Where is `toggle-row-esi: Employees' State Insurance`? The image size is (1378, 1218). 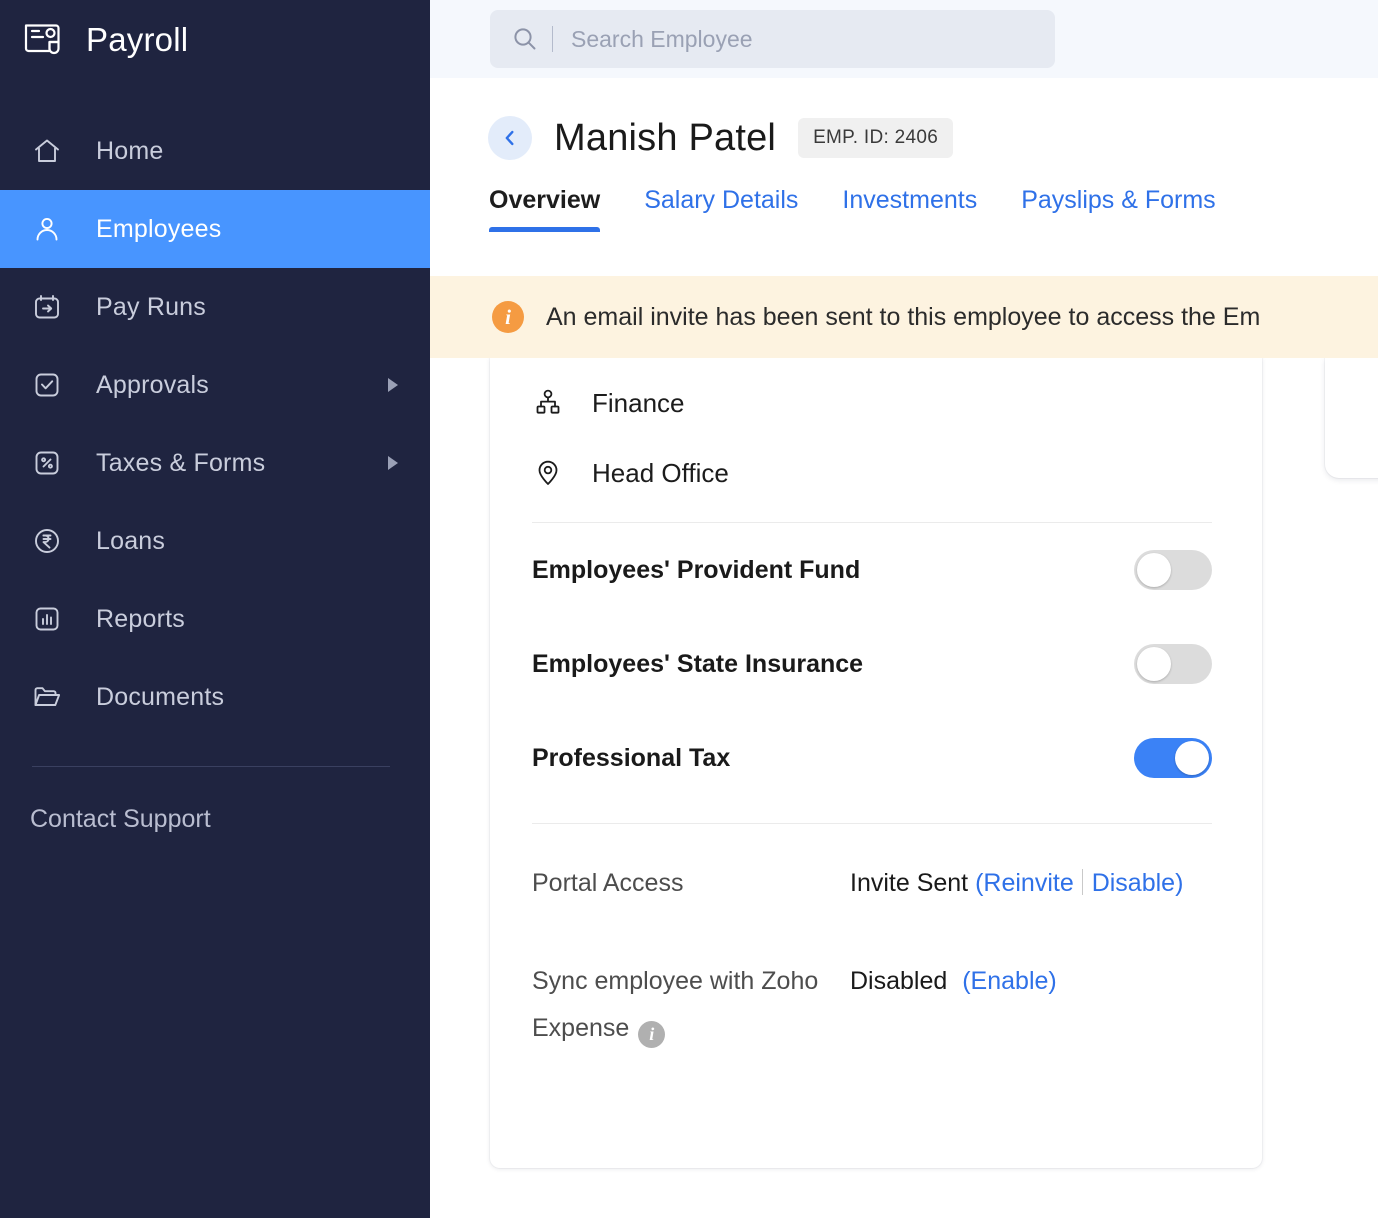
toggle-row-esi: Employees' State Insurance is located at coordinates (876, 664).